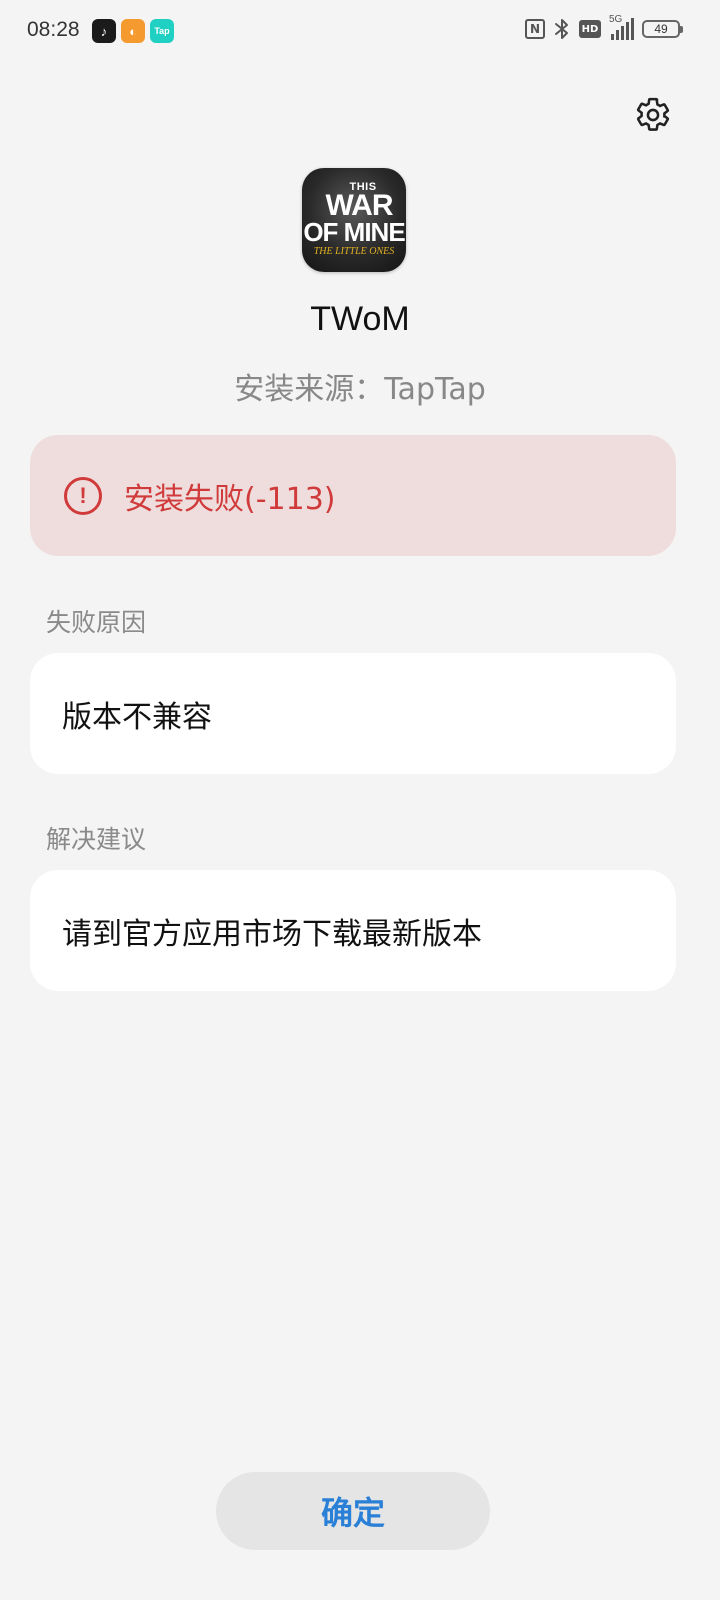 This screenshot has height=1600, width=720. What do you see at coordinates (360, 389) in the screenshot?
I see `install-source: 安装来源：TapTap` at bounding box center [360, 389].